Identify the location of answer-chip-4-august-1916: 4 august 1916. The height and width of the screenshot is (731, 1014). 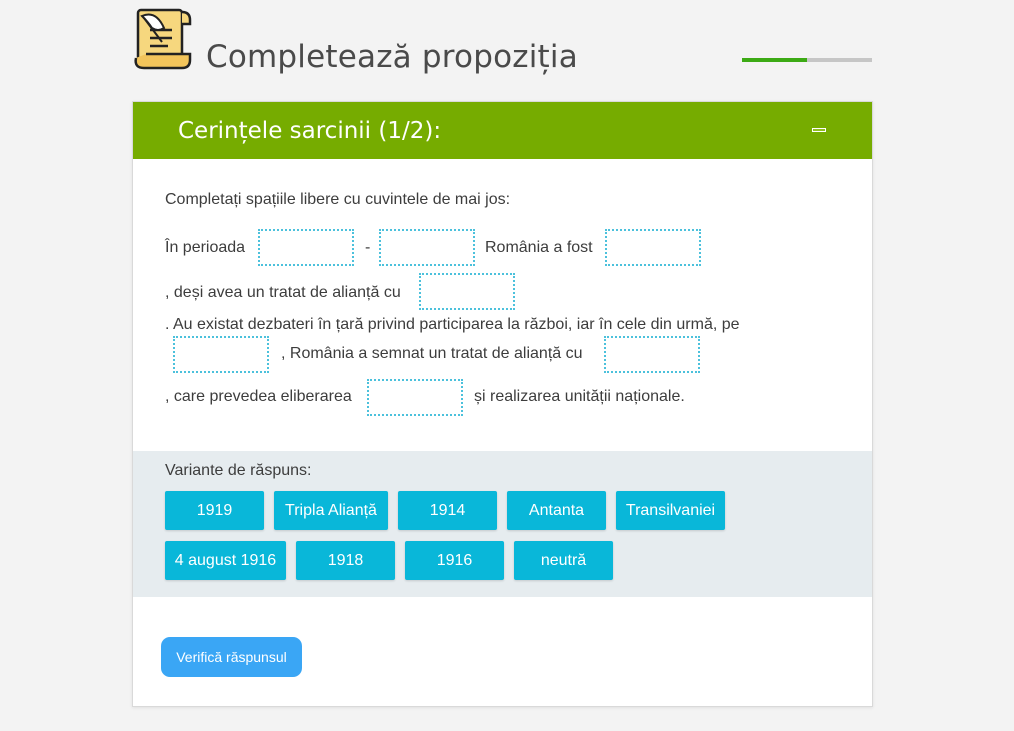
(225, 560).